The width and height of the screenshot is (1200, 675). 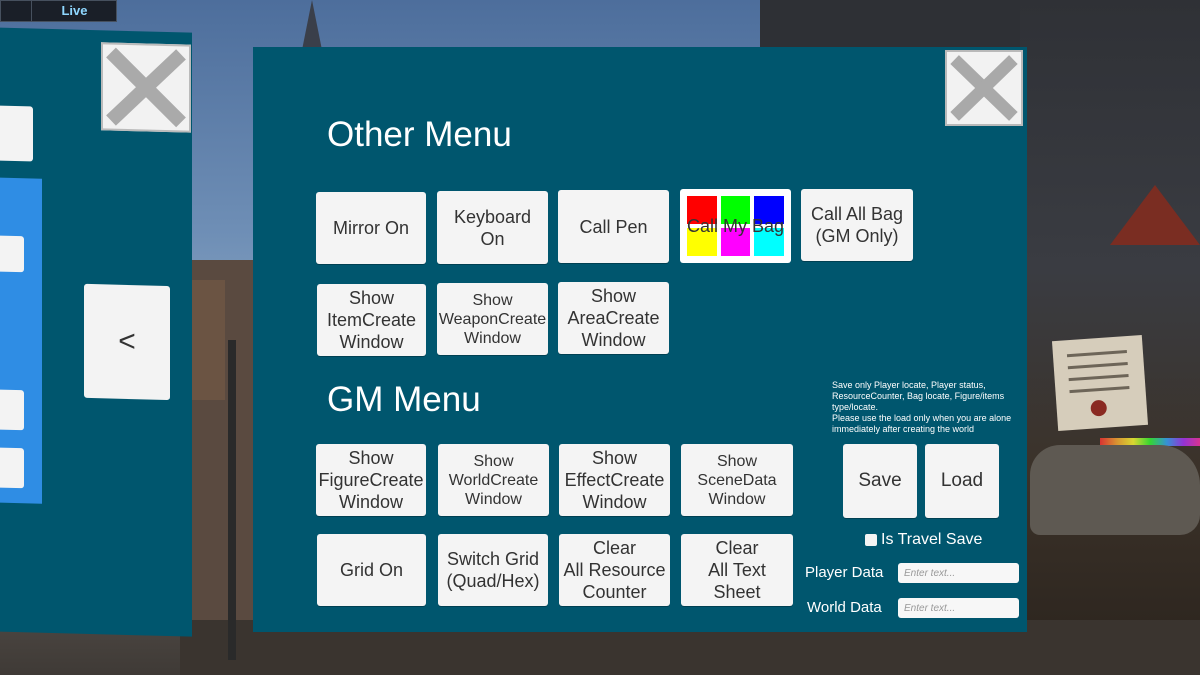 I want to click on call-my-bag-button: Call My Bag, so click(x=735, y=226).